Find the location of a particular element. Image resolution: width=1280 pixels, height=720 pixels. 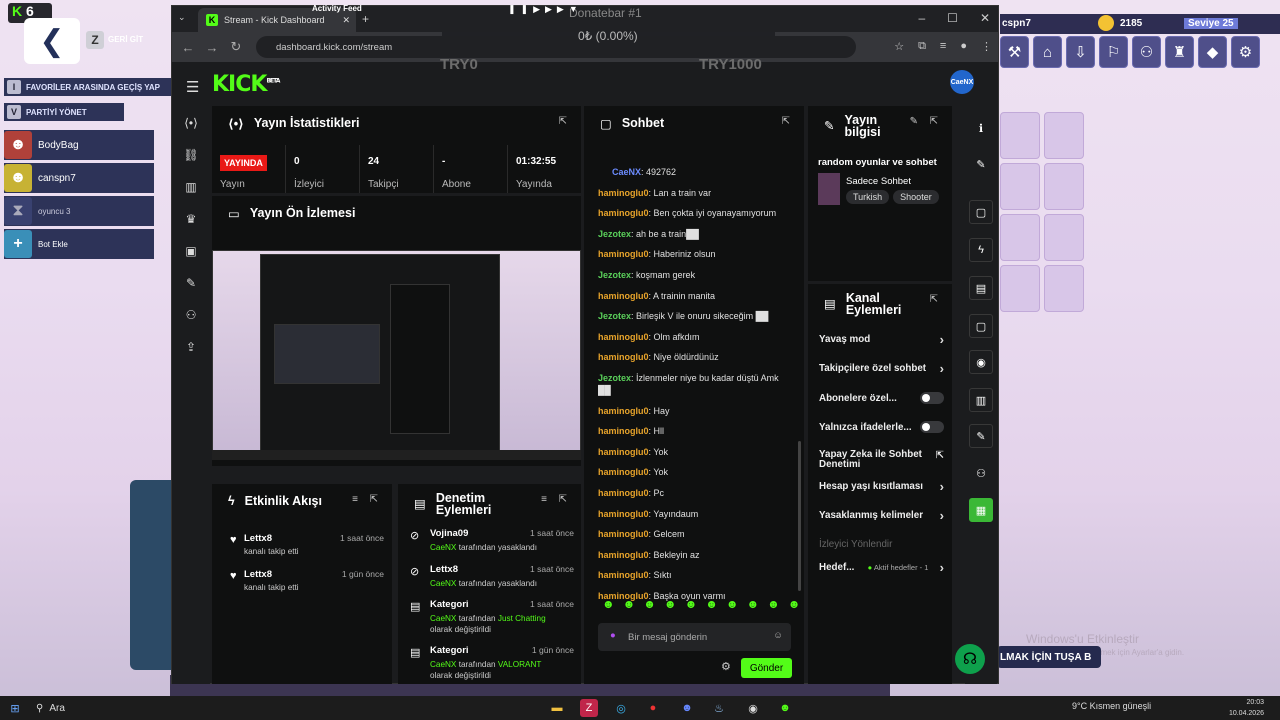

video-icon: ▣ is located at coordinates (191, 253).